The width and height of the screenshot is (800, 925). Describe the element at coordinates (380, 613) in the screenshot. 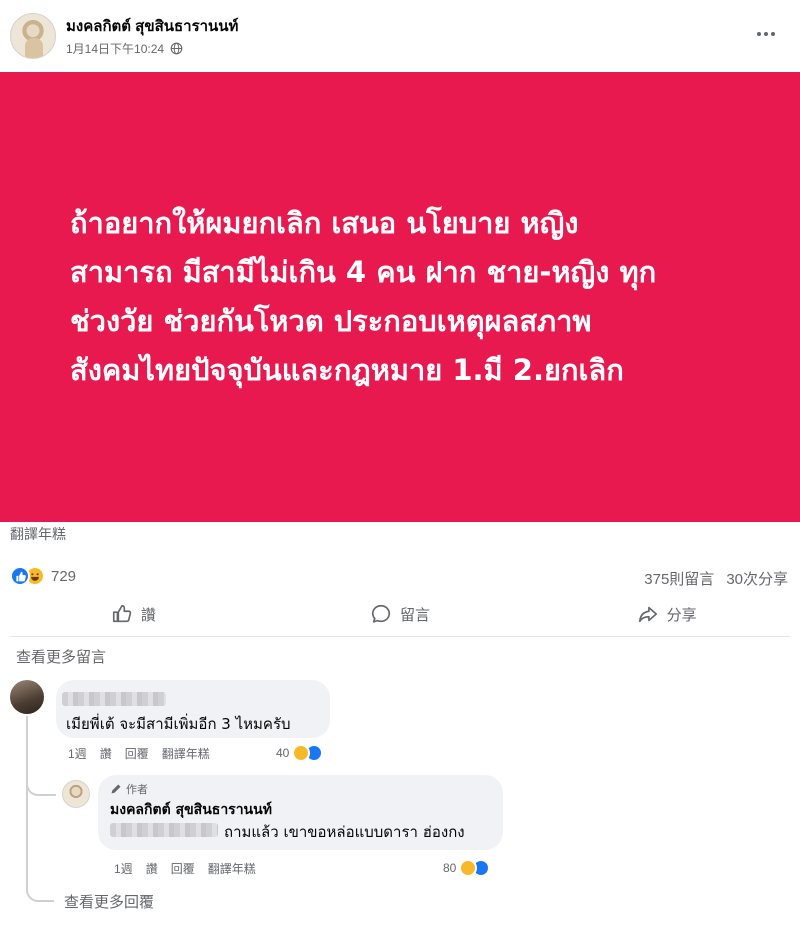

I see `comment-bubble-icon` at that location.